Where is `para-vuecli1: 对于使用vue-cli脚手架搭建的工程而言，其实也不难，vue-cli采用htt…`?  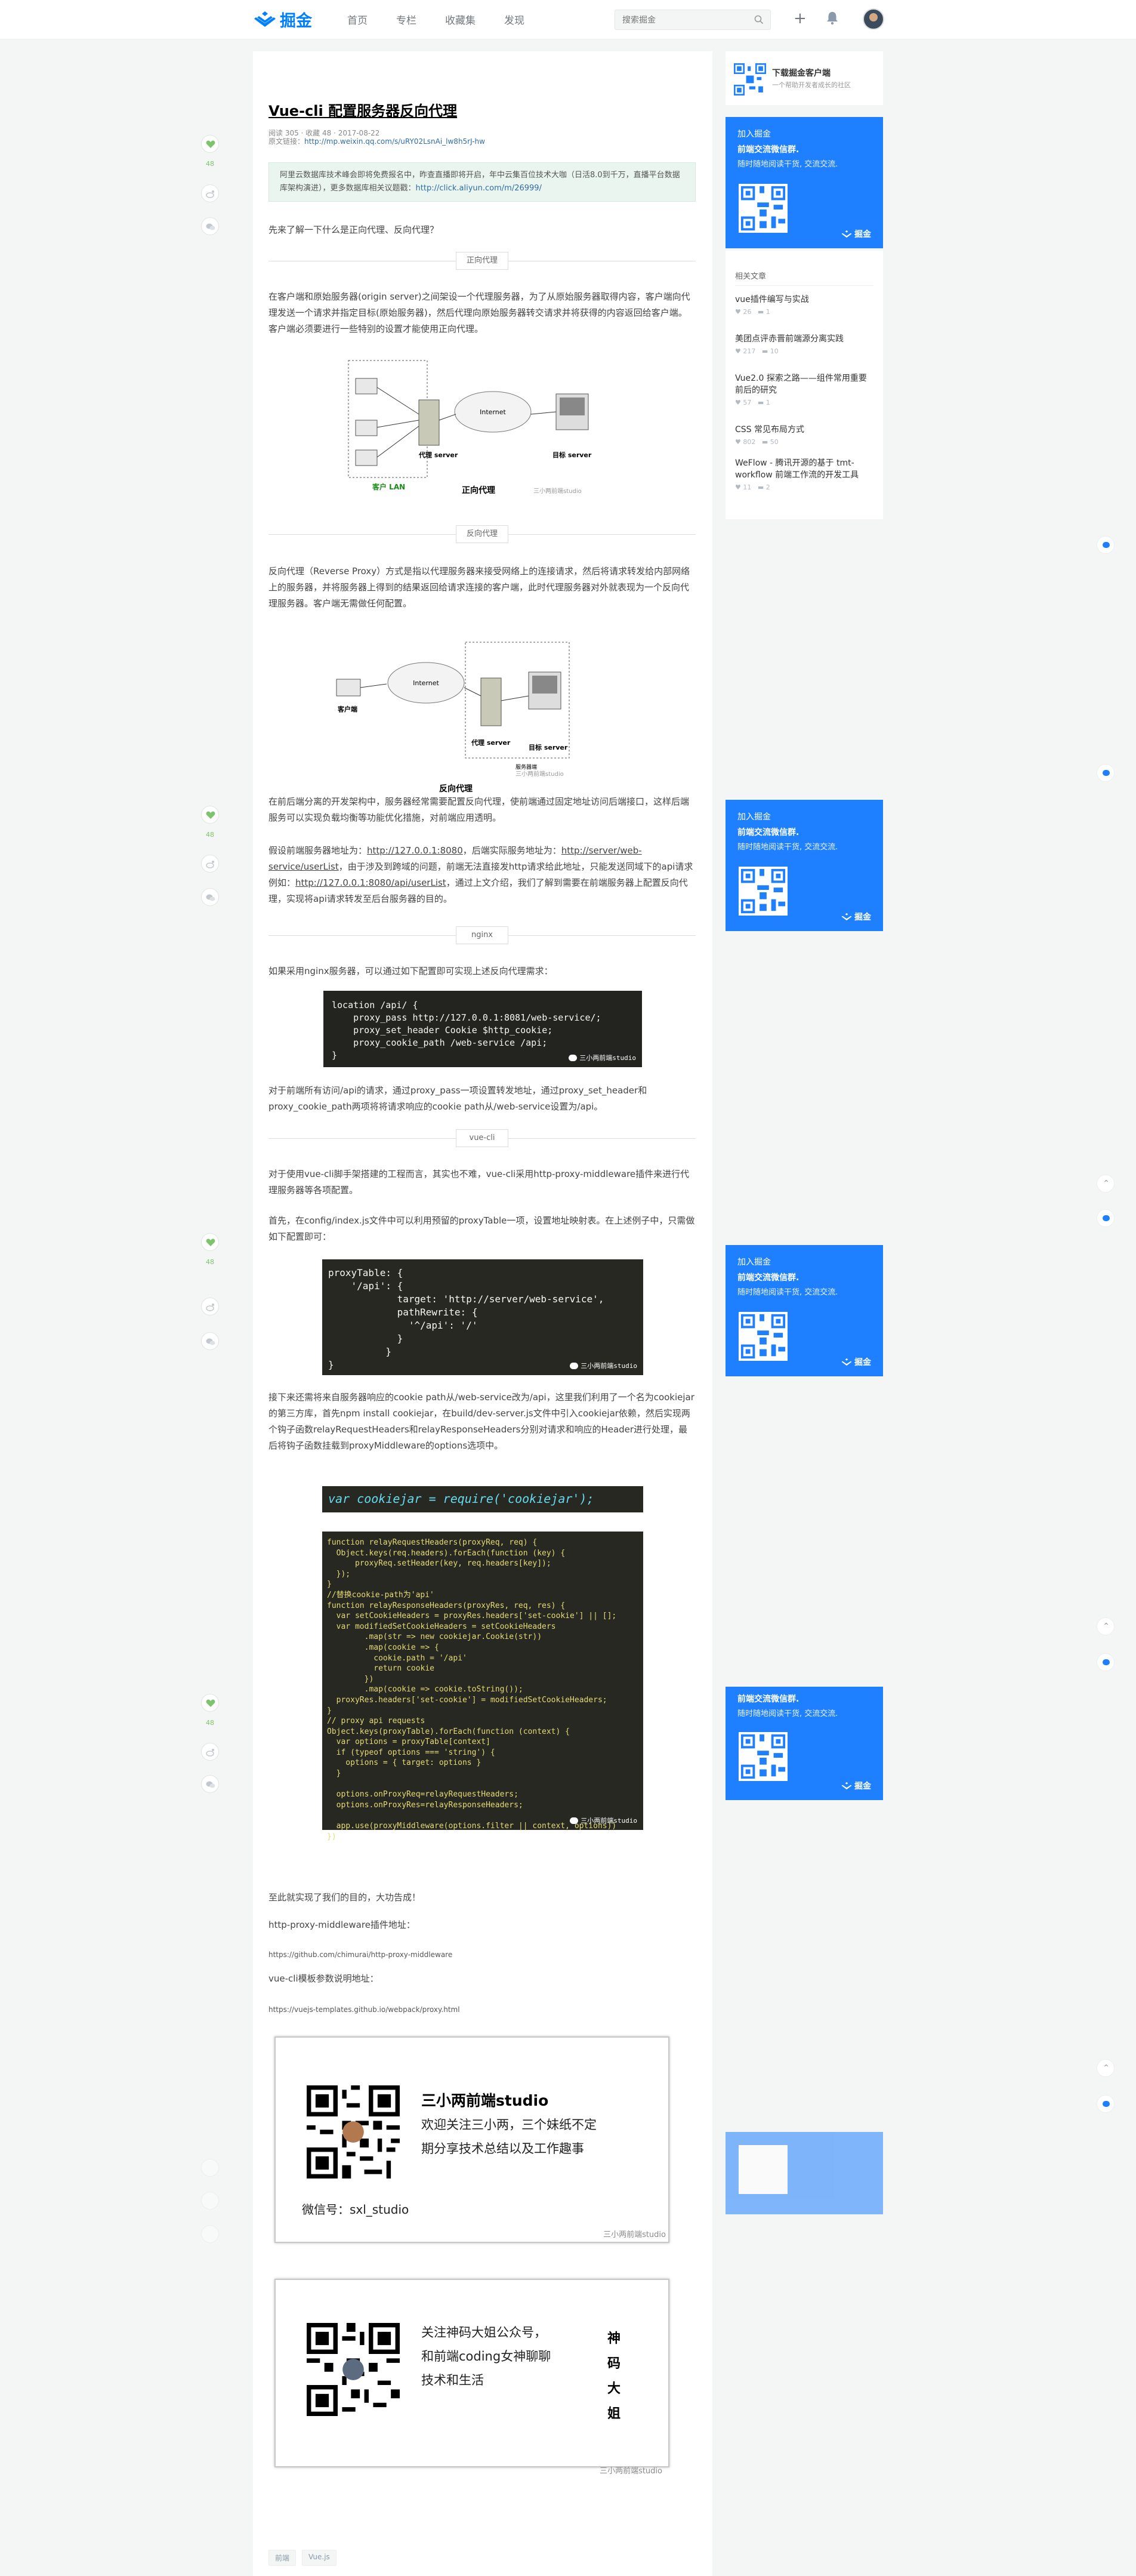
para-vuecli1: 对于使用vue-cli脚手架搭建的工程而言，其实也不难，vue-cli采用htt… is located at coordinates (479, 1182).